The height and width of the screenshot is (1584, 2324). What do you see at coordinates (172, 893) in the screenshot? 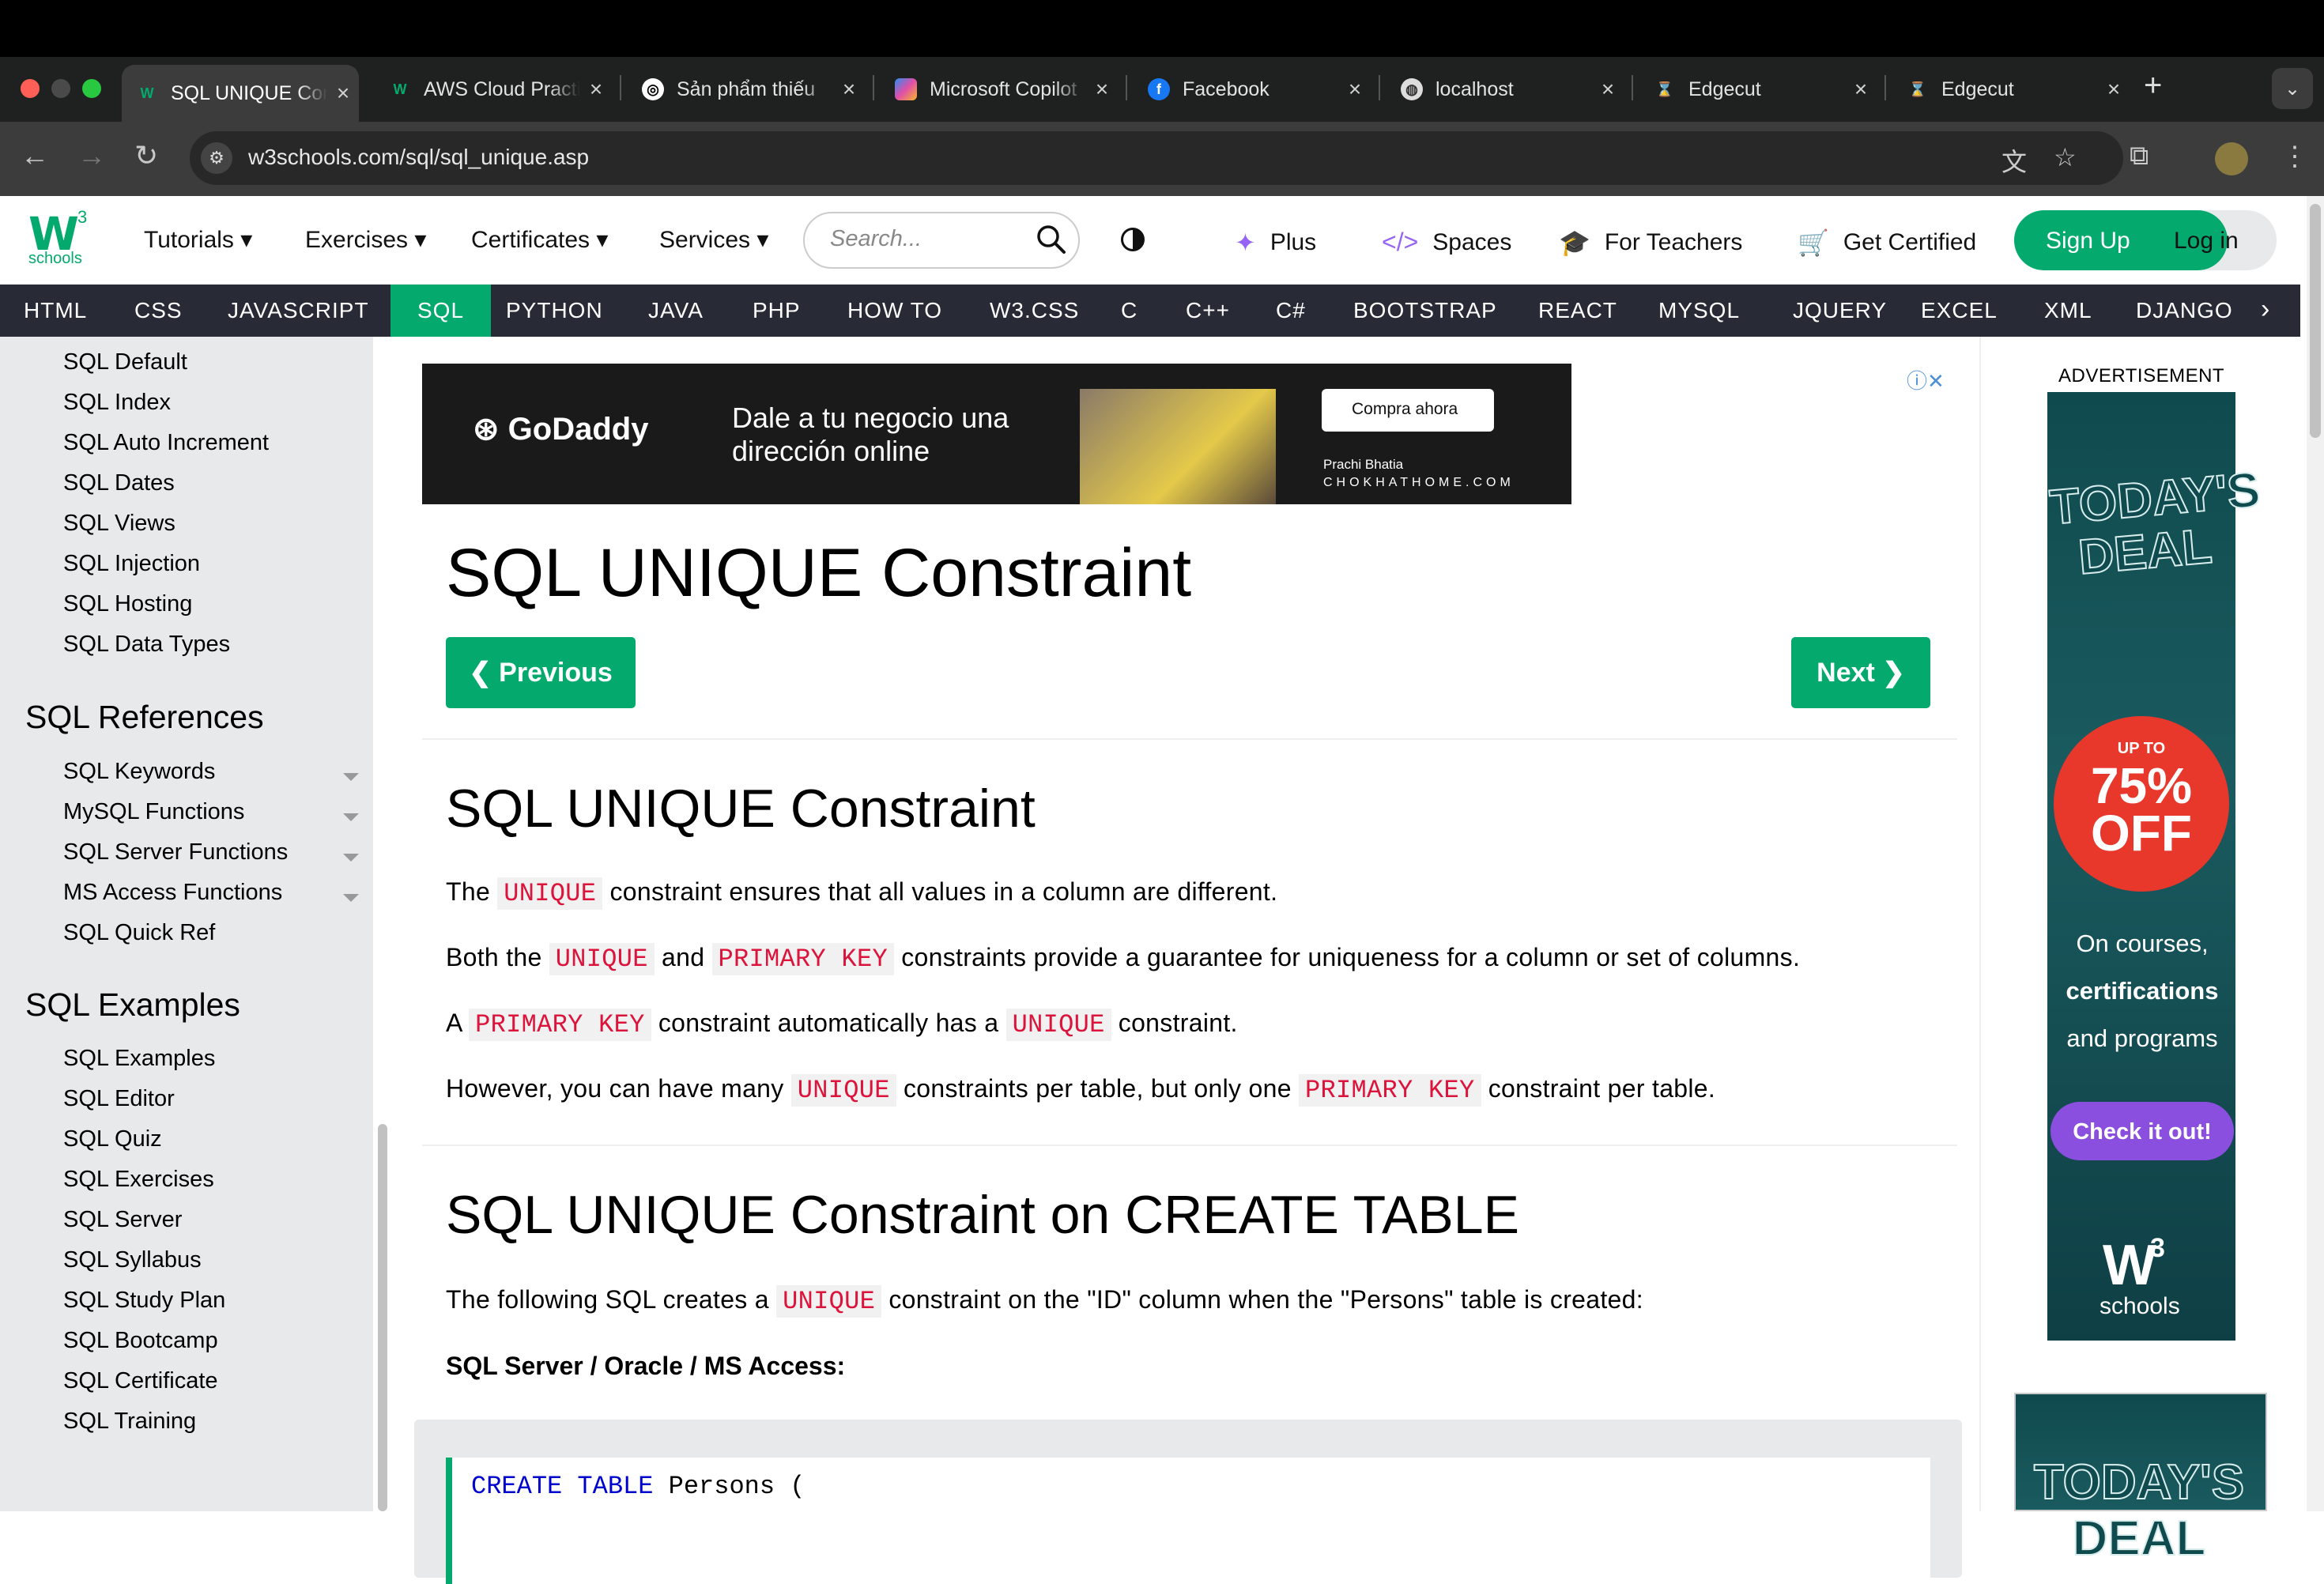
I see `sidebar-item: MS Access Functions` at bounding box center [172, 893].